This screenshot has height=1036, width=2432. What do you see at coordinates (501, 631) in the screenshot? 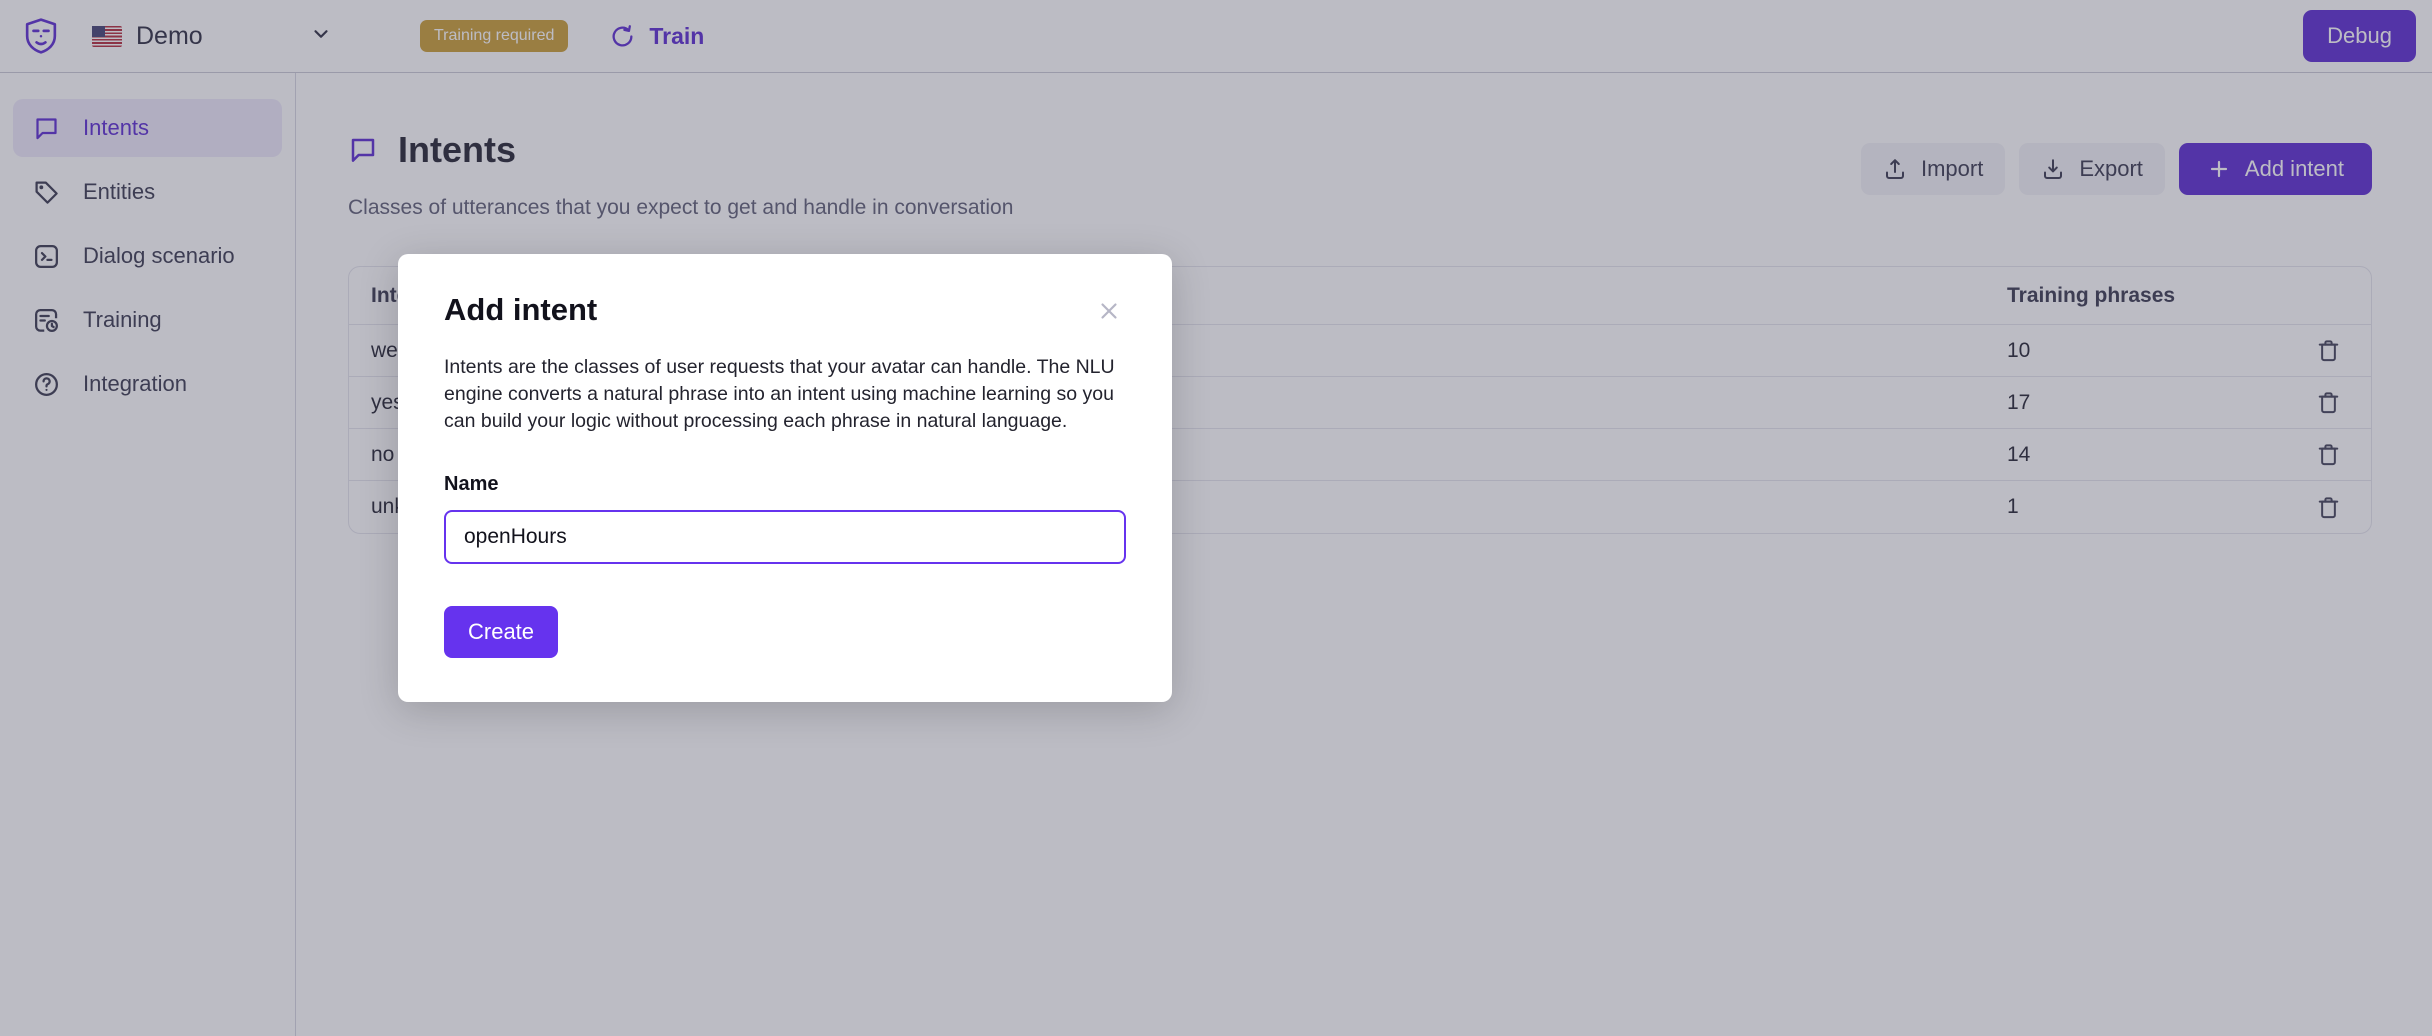
I see `create-button: Create` at bounding box center [501, 631].